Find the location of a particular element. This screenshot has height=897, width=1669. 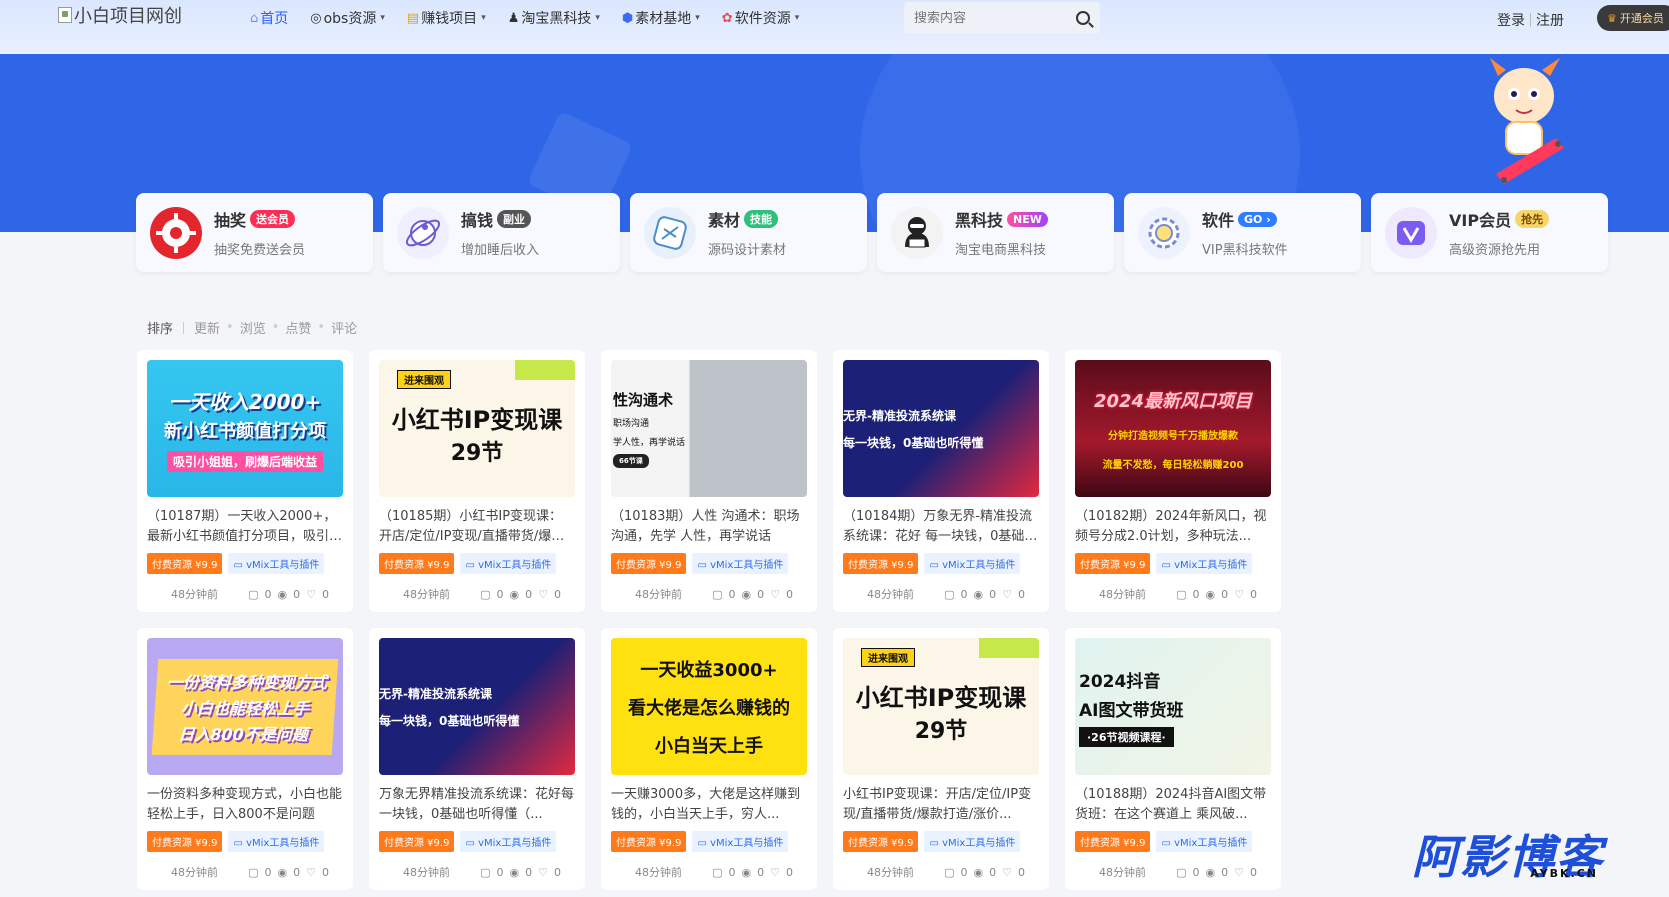

hacker-icon is located at coordinates (917, 232).